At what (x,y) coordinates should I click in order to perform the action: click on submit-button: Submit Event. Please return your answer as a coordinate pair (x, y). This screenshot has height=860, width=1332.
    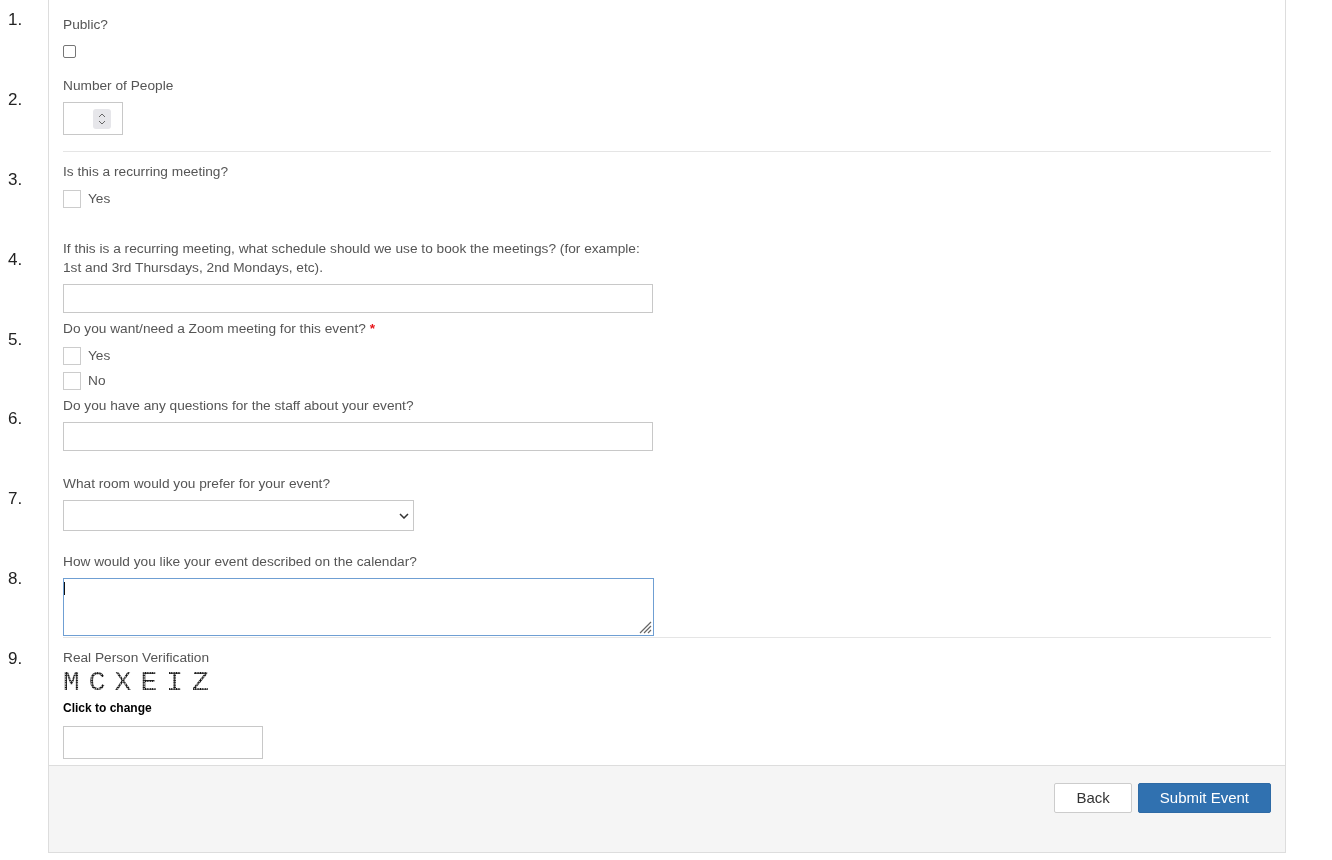
    Looking at the image, I should click on (1204, 798).